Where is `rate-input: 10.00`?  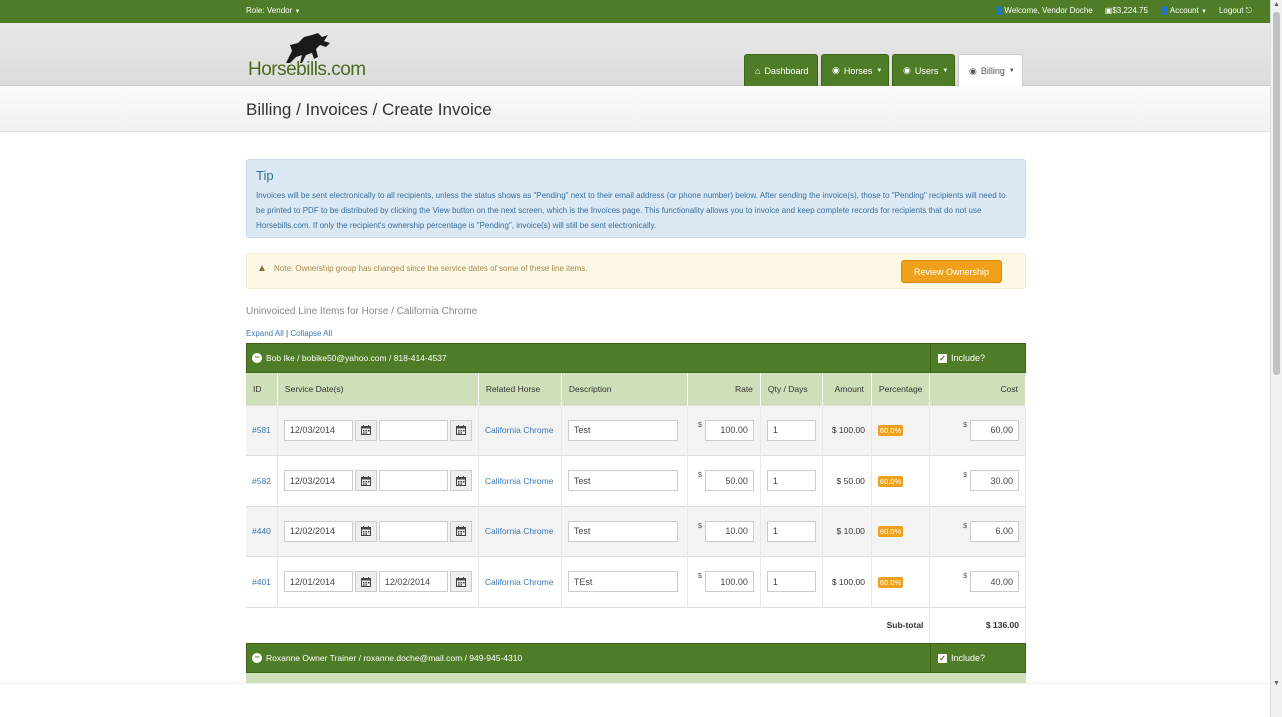
rate-input: 10.00 is located at coordinates (729, 531).